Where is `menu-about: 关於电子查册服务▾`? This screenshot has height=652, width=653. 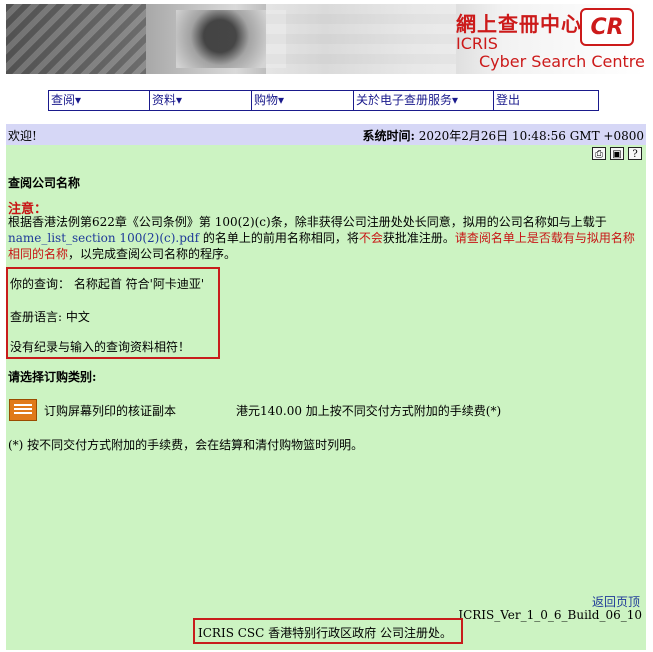
menu-about: 关於电子查册服务▾ is located at coordinates (424, 100).